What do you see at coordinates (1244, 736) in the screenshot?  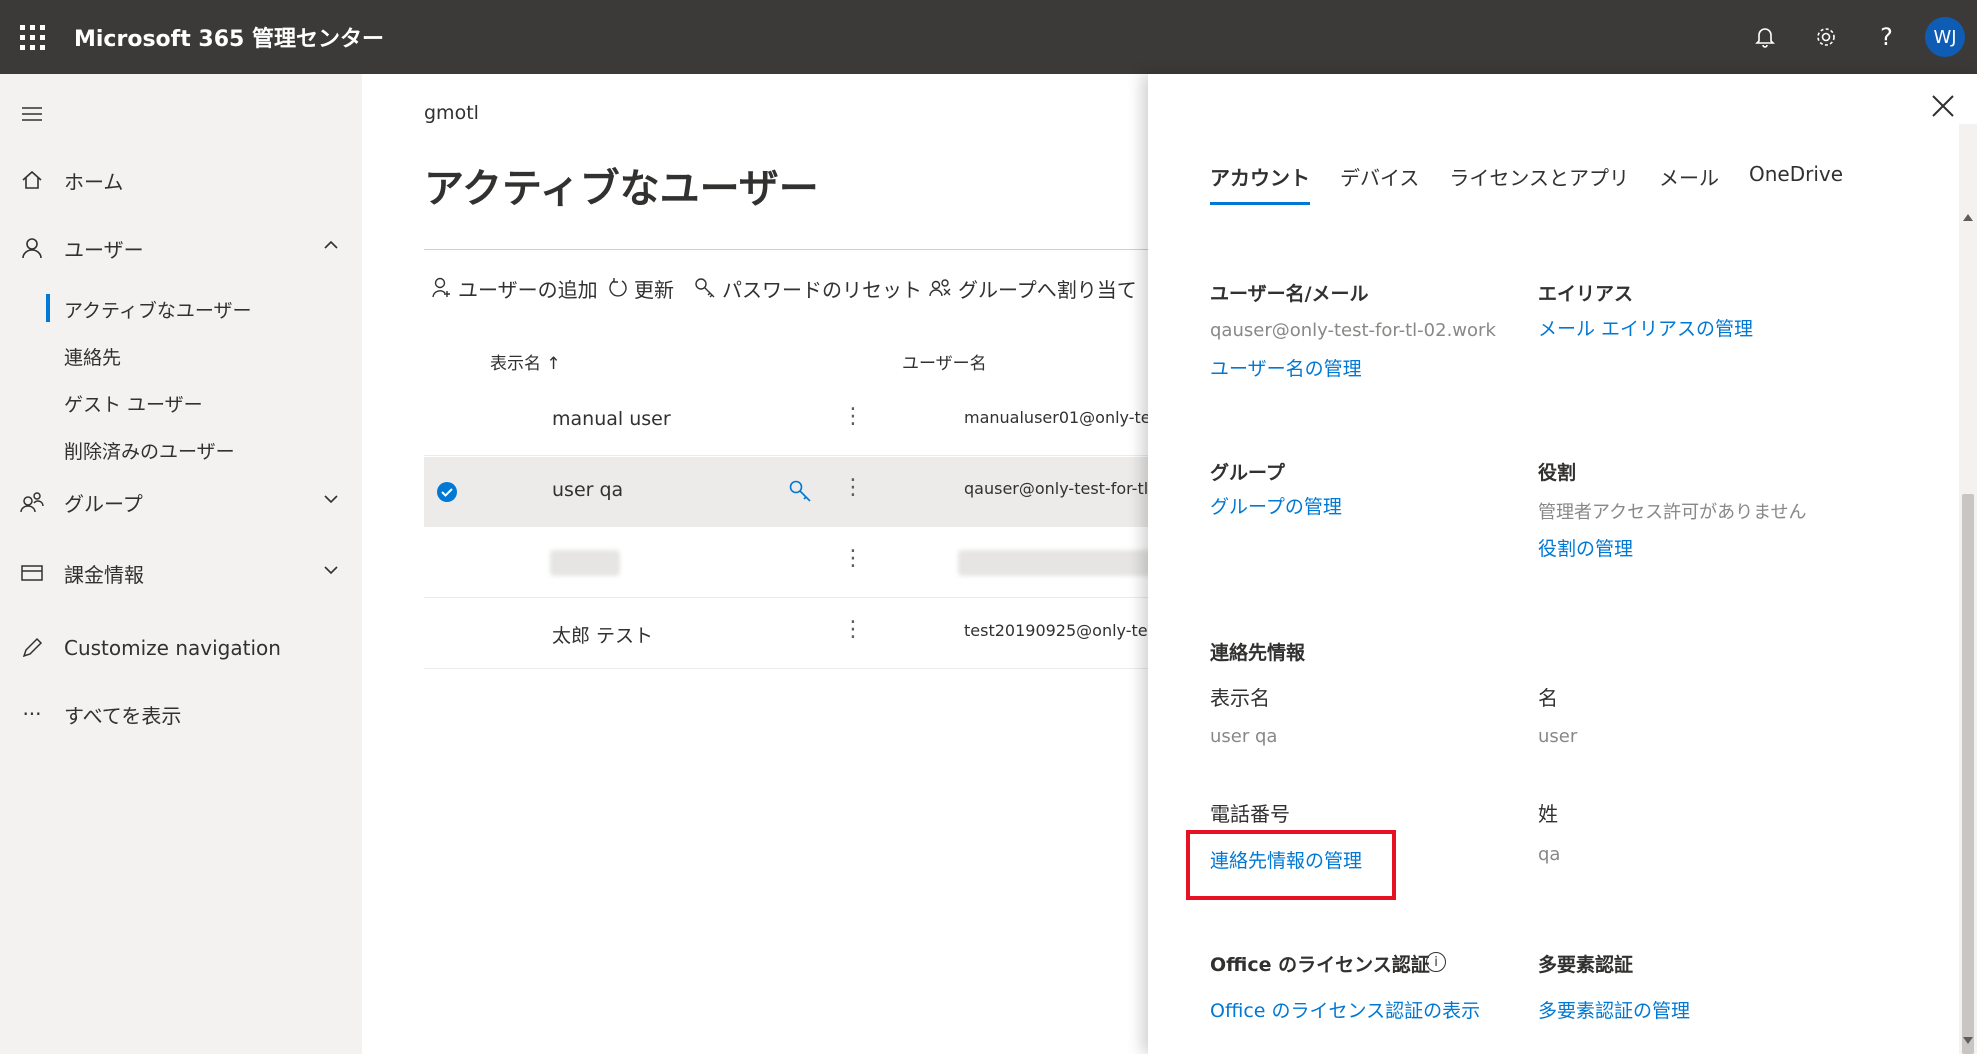 I see `display-name-value: user qa` at bounding box center [1244, 736].